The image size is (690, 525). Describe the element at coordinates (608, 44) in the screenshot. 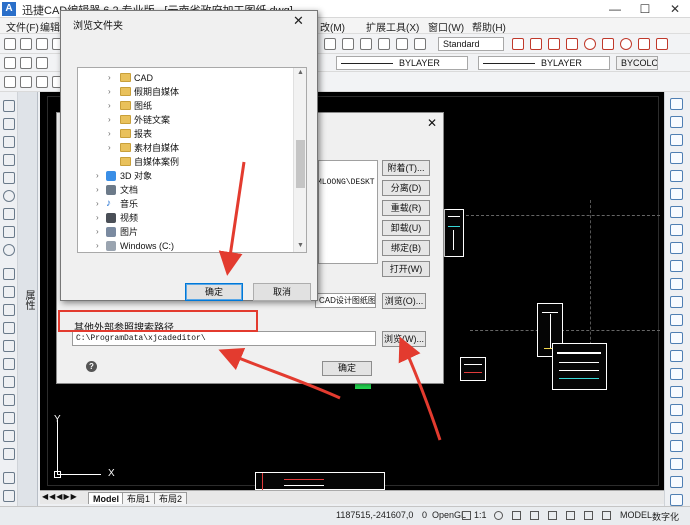

I see `spline-tool-icon` at that location.